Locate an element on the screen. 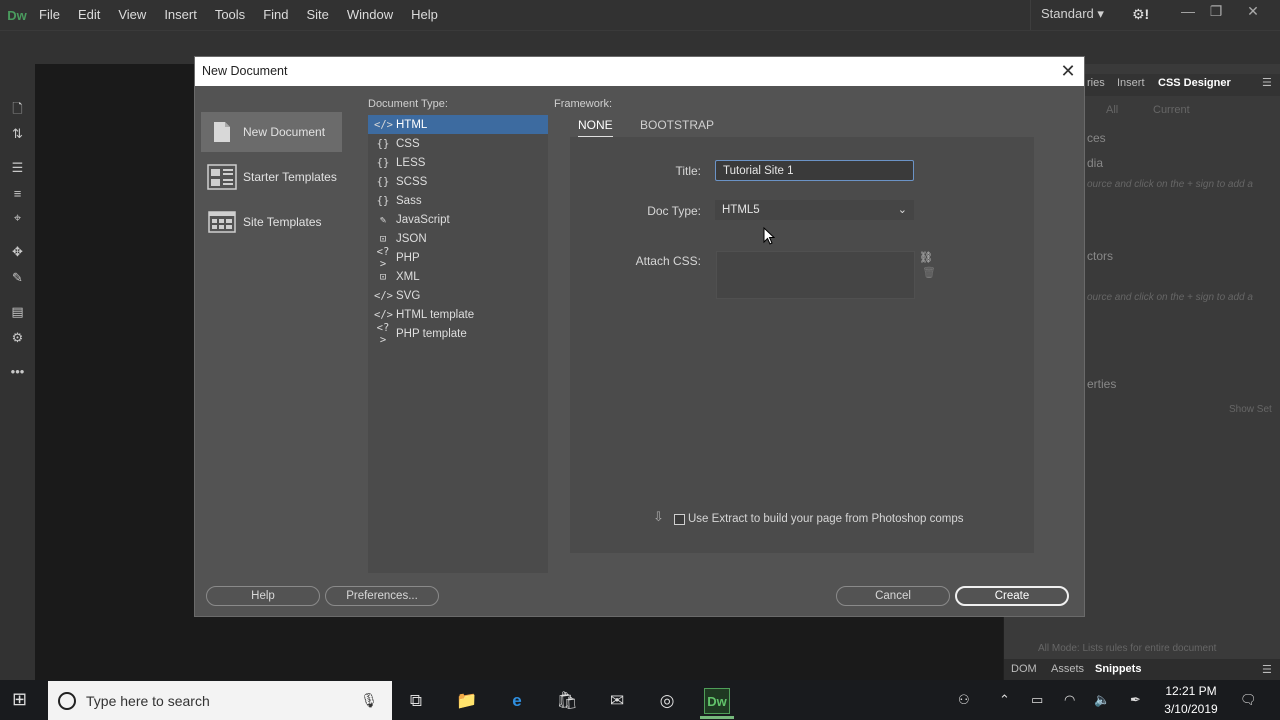 This screenshot has height=720, width=1280. taskbar-search: Type here to search 🎙 is located at coordinates (220, 700).